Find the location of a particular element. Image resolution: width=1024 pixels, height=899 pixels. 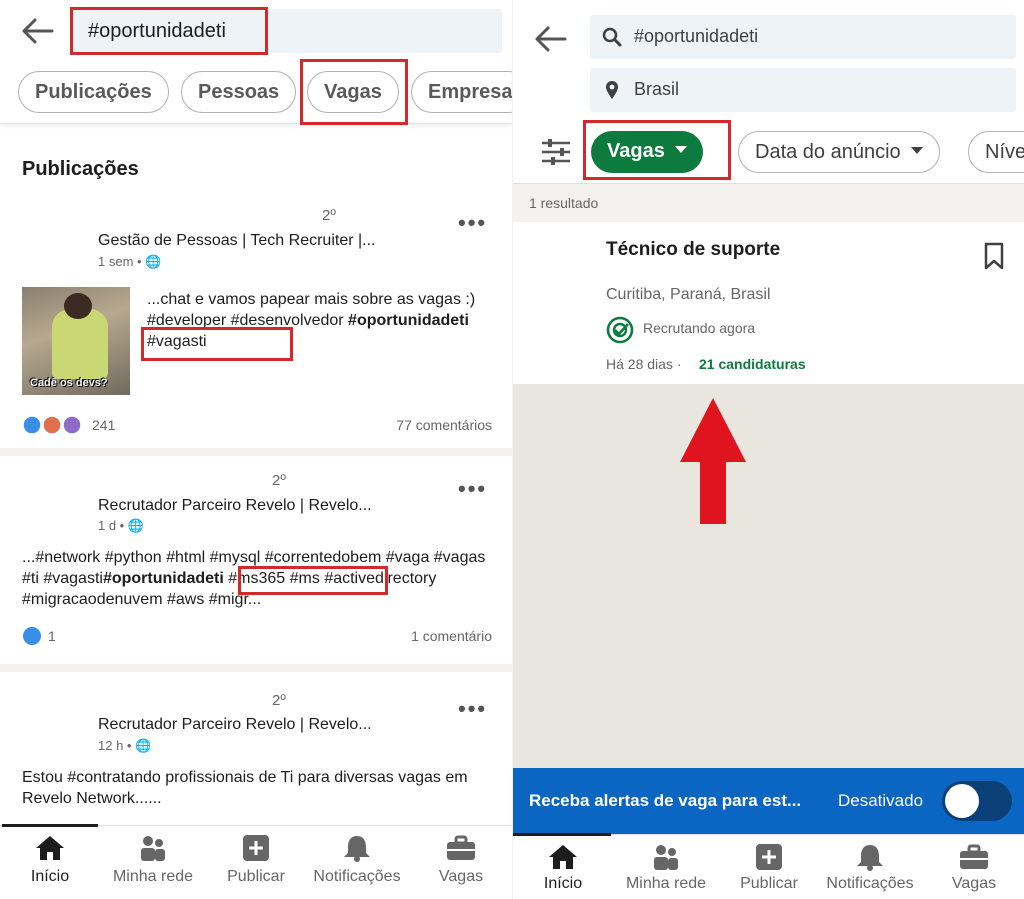

post-meta: 1 d • 🌐 is located at coordinates (121, 526).